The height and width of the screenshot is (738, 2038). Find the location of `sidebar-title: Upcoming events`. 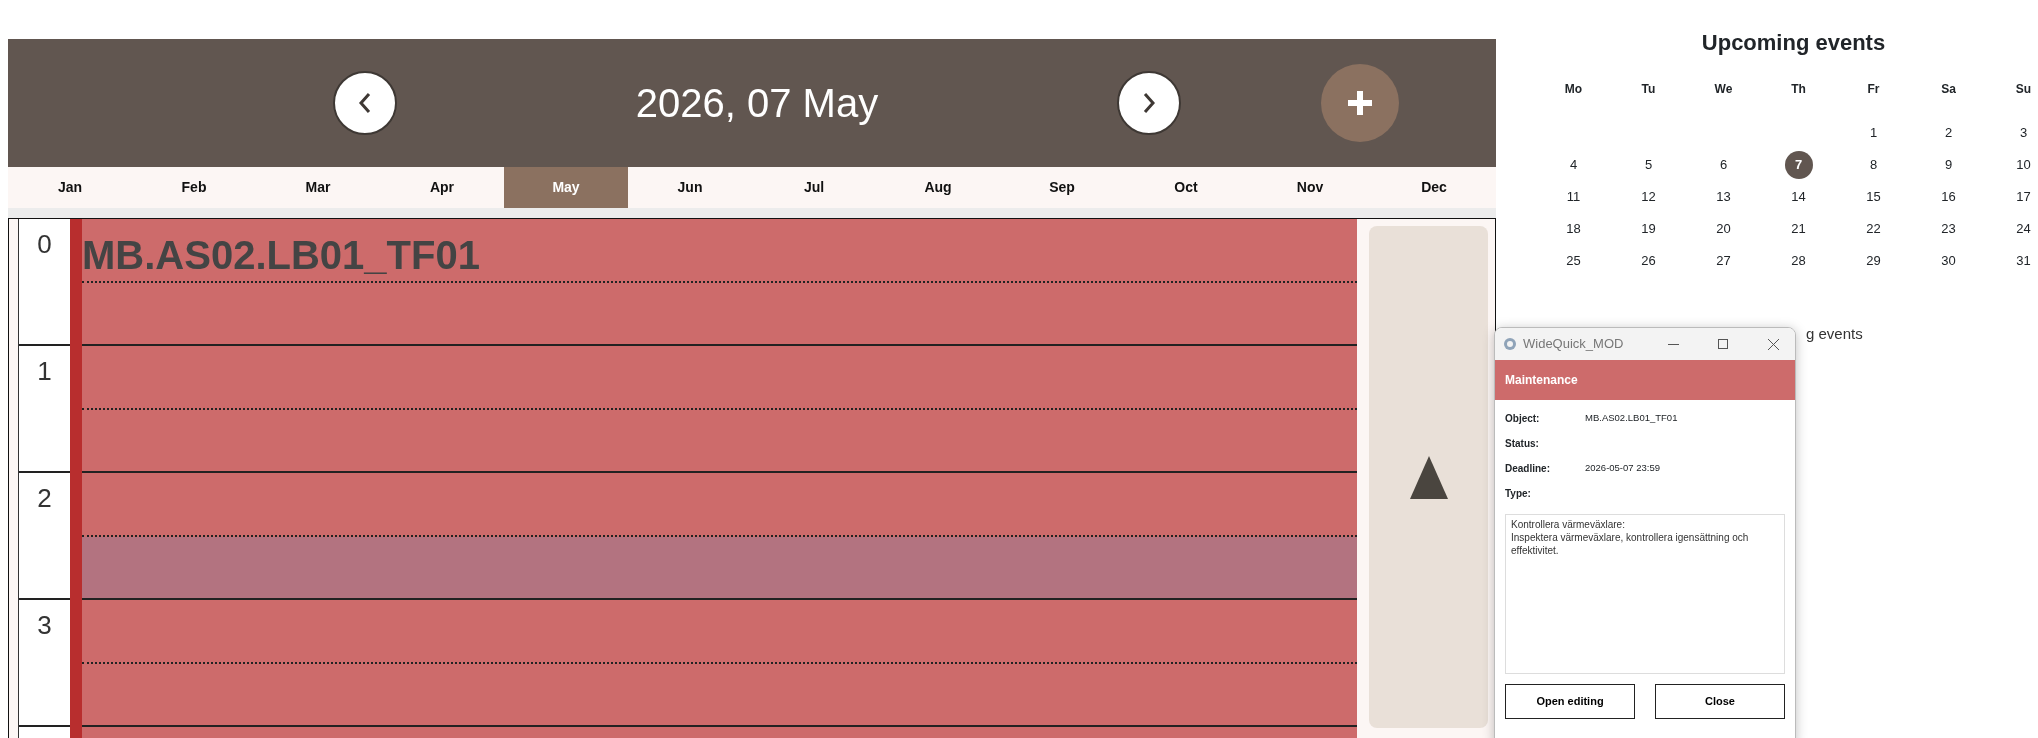

sidebar-title: Upcoming events is located at coordinates (1793, 43).